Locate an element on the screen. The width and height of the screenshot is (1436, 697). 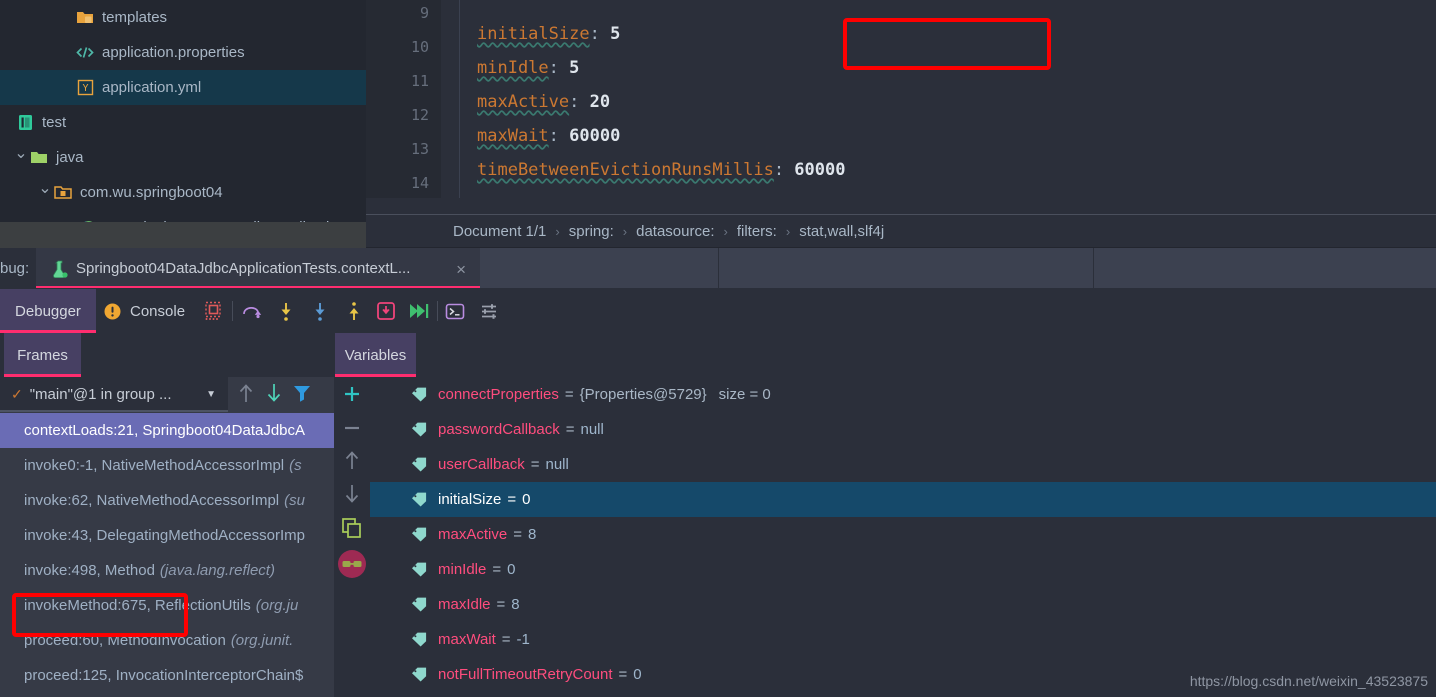
breadcrumb-item: filters: is located at coordinates (757, 231).